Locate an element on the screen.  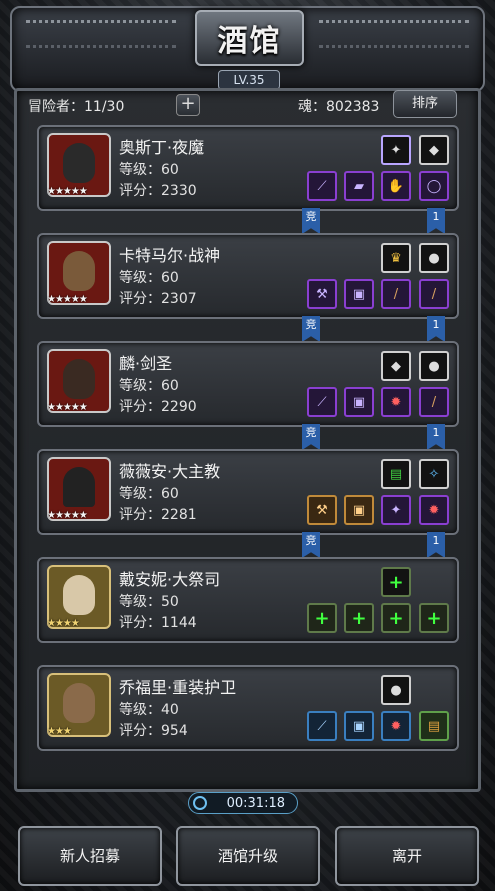
gem-equip-icon: ✦ is located at coordinates (396, 510).